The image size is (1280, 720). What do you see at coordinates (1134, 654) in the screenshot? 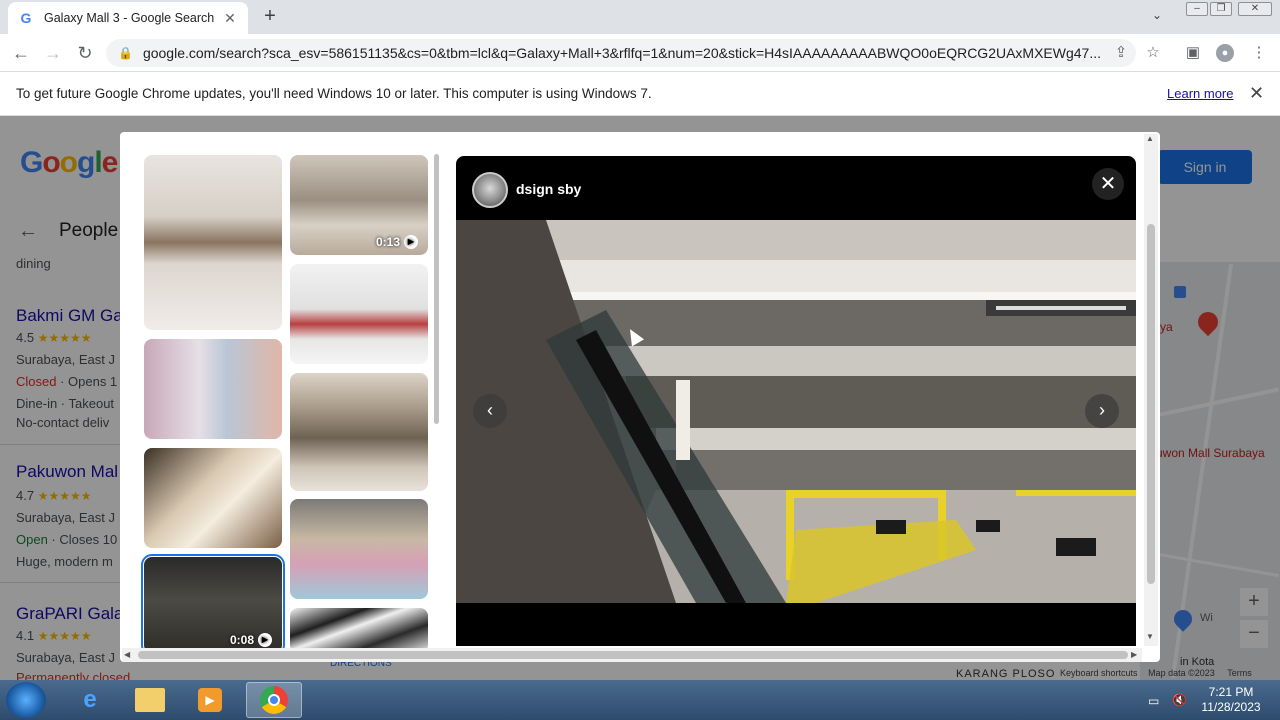
I see `scroll-right-icon: ▶` at bounding box center [1134, 654].